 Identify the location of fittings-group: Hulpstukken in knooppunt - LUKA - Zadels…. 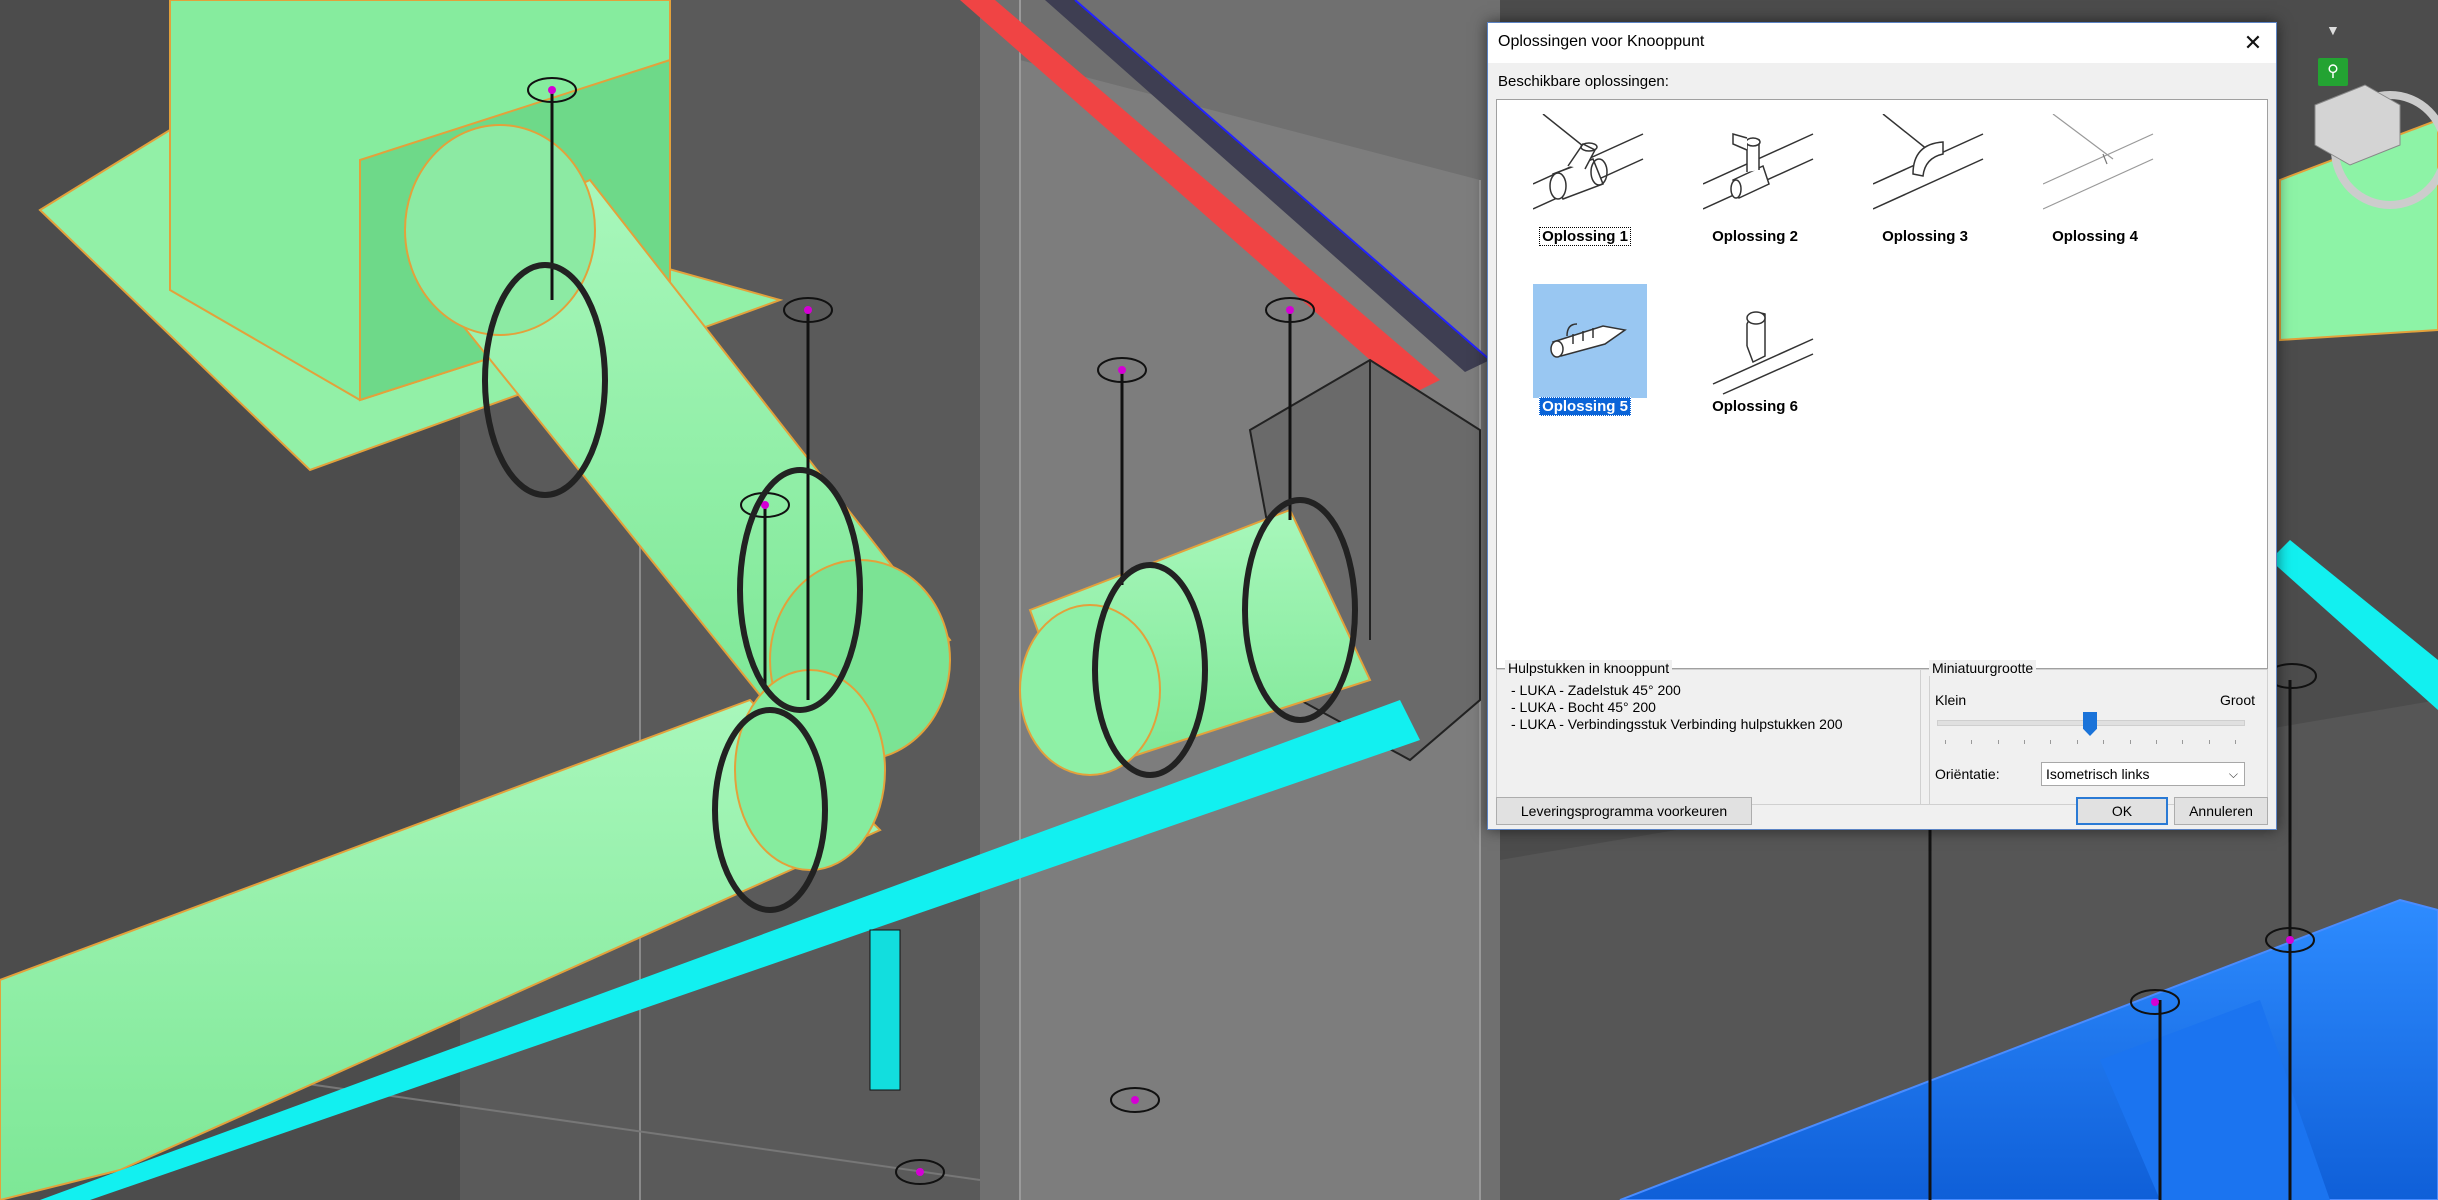
(1713, 732).